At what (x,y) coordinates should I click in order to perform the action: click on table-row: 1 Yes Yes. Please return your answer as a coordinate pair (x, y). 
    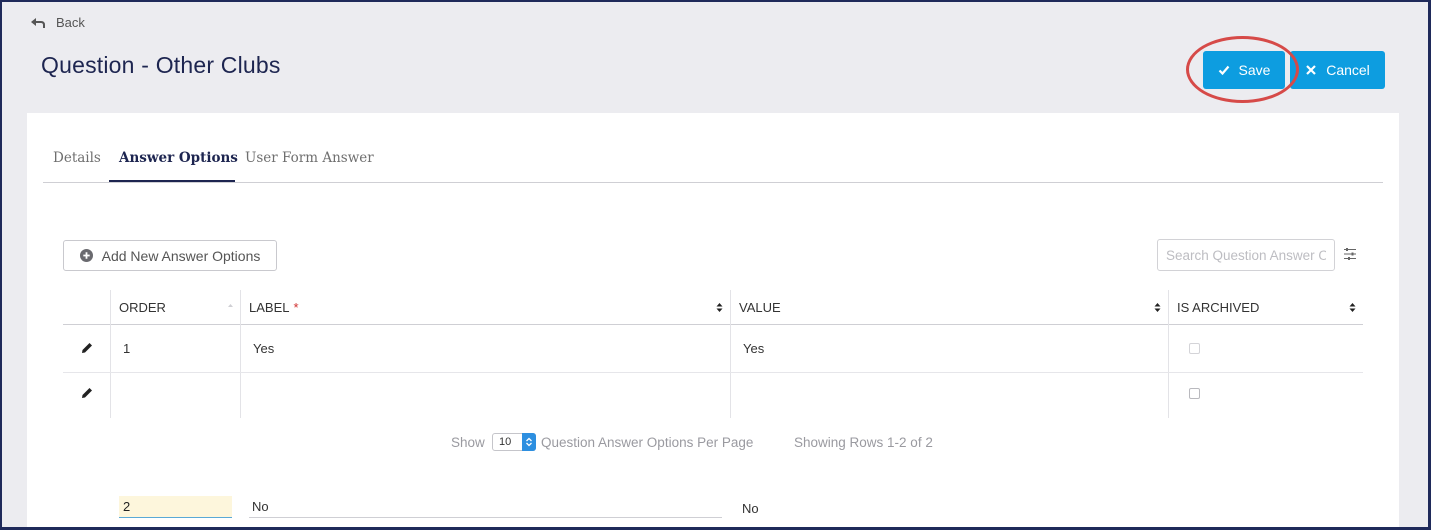
    Looking at the image, I should click on (713, 349).